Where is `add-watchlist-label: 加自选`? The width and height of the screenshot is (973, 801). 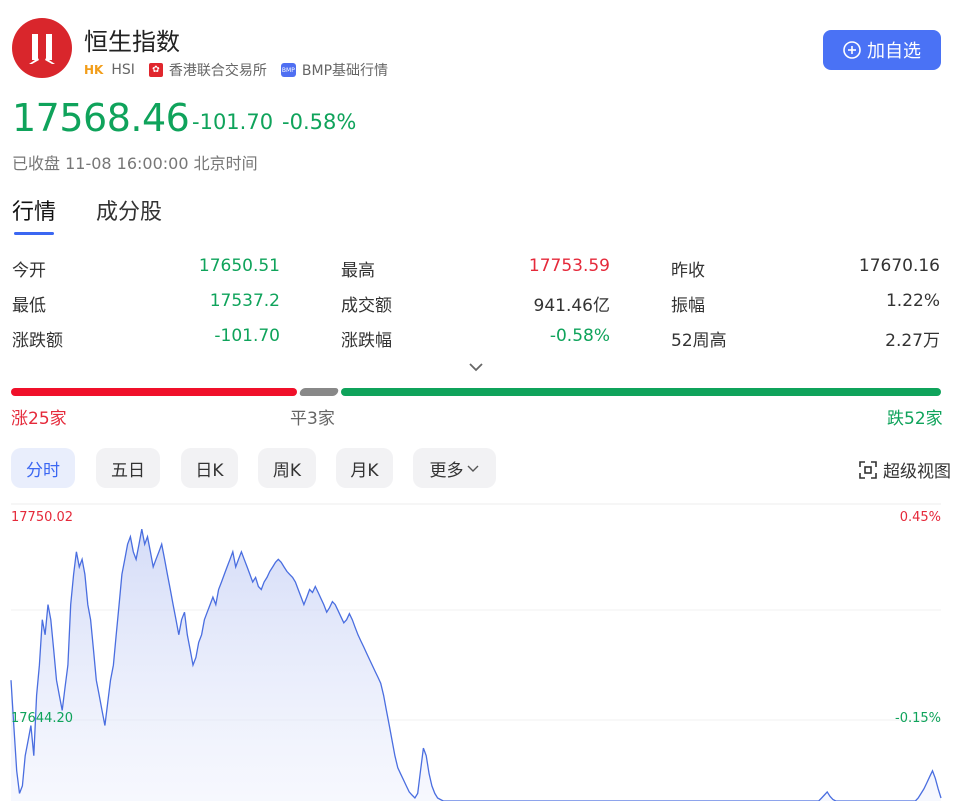
add-watchlist-label: 加自选 is located at coordinates (894, 51).